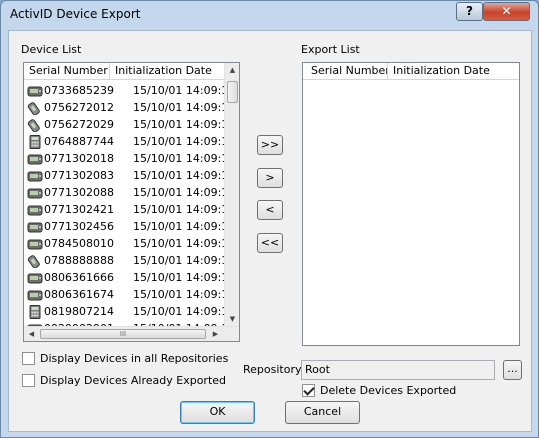 Image resolution: width=539 pixels, height=438 pixels. Describe the element at coordinates (79, 260) in the screenshot. I see `serial-number-cell: 0788888888` at that location.